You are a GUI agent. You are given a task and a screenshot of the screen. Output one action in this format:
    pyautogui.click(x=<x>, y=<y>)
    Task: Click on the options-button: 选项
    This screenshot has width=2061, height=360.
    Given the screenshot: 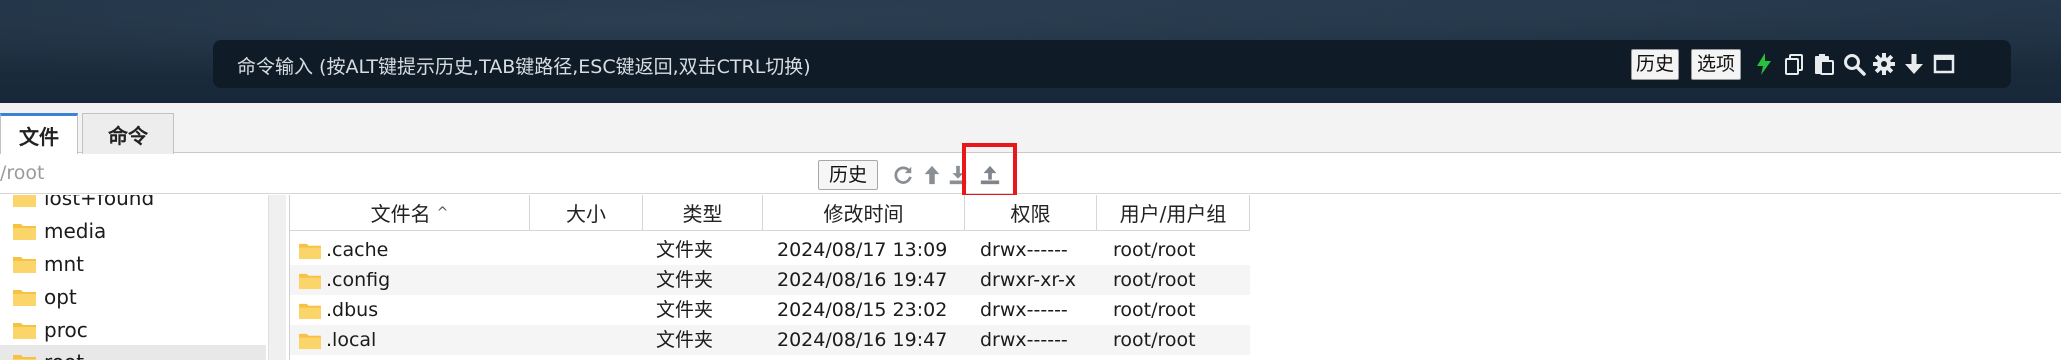 What is the action you would take?
    pyautogui.click(x=1716, y=64)
    